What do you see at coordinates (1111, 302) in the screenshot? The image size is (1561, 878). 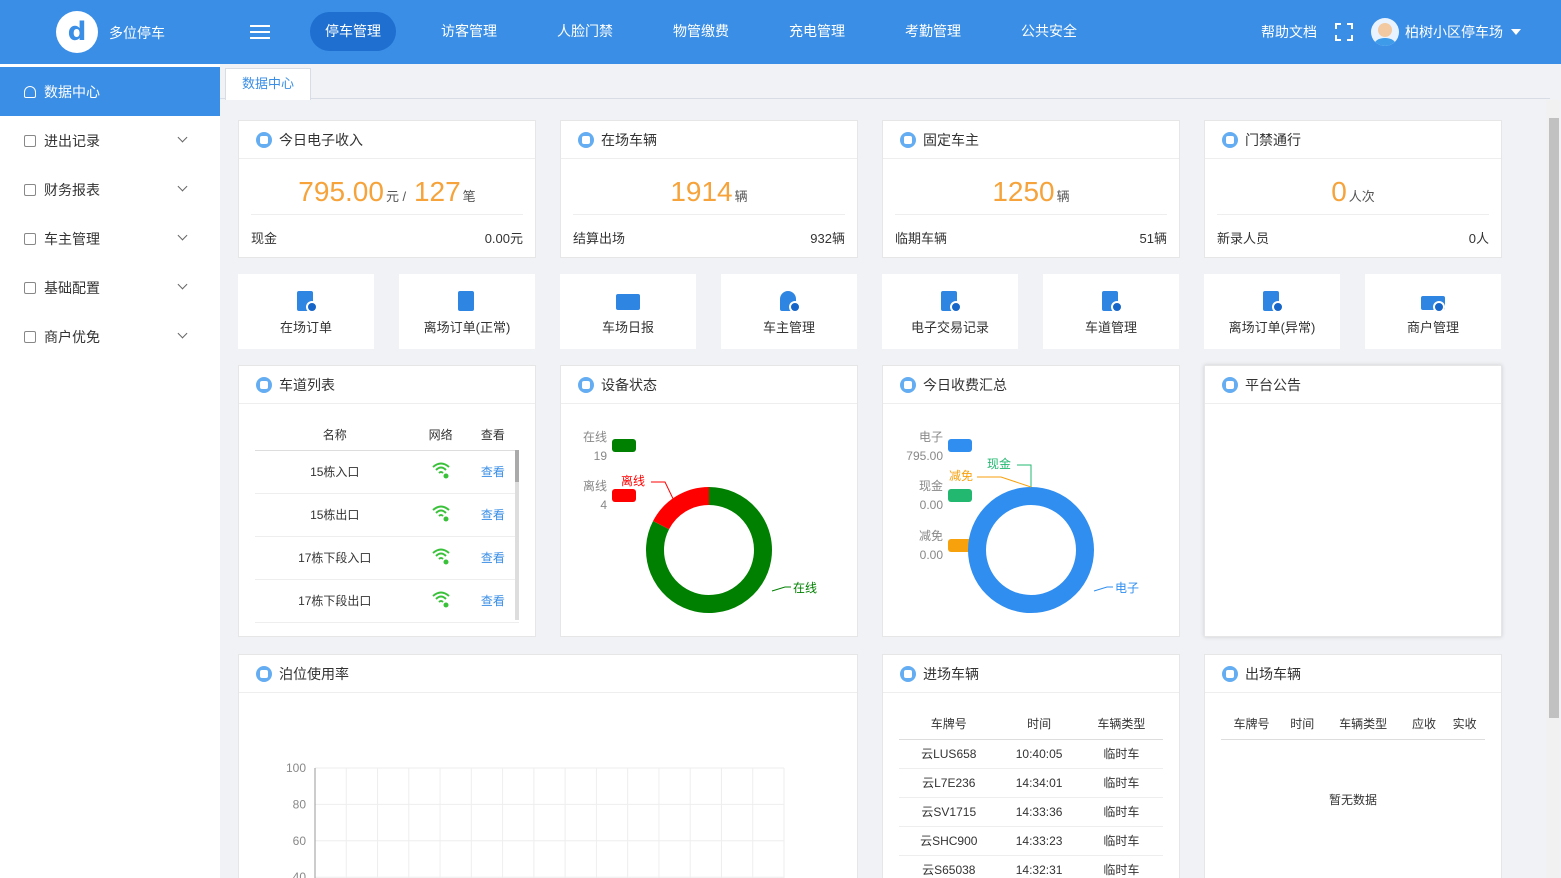 I see `lane-gear-icon` at bounding box center [1111, 302].